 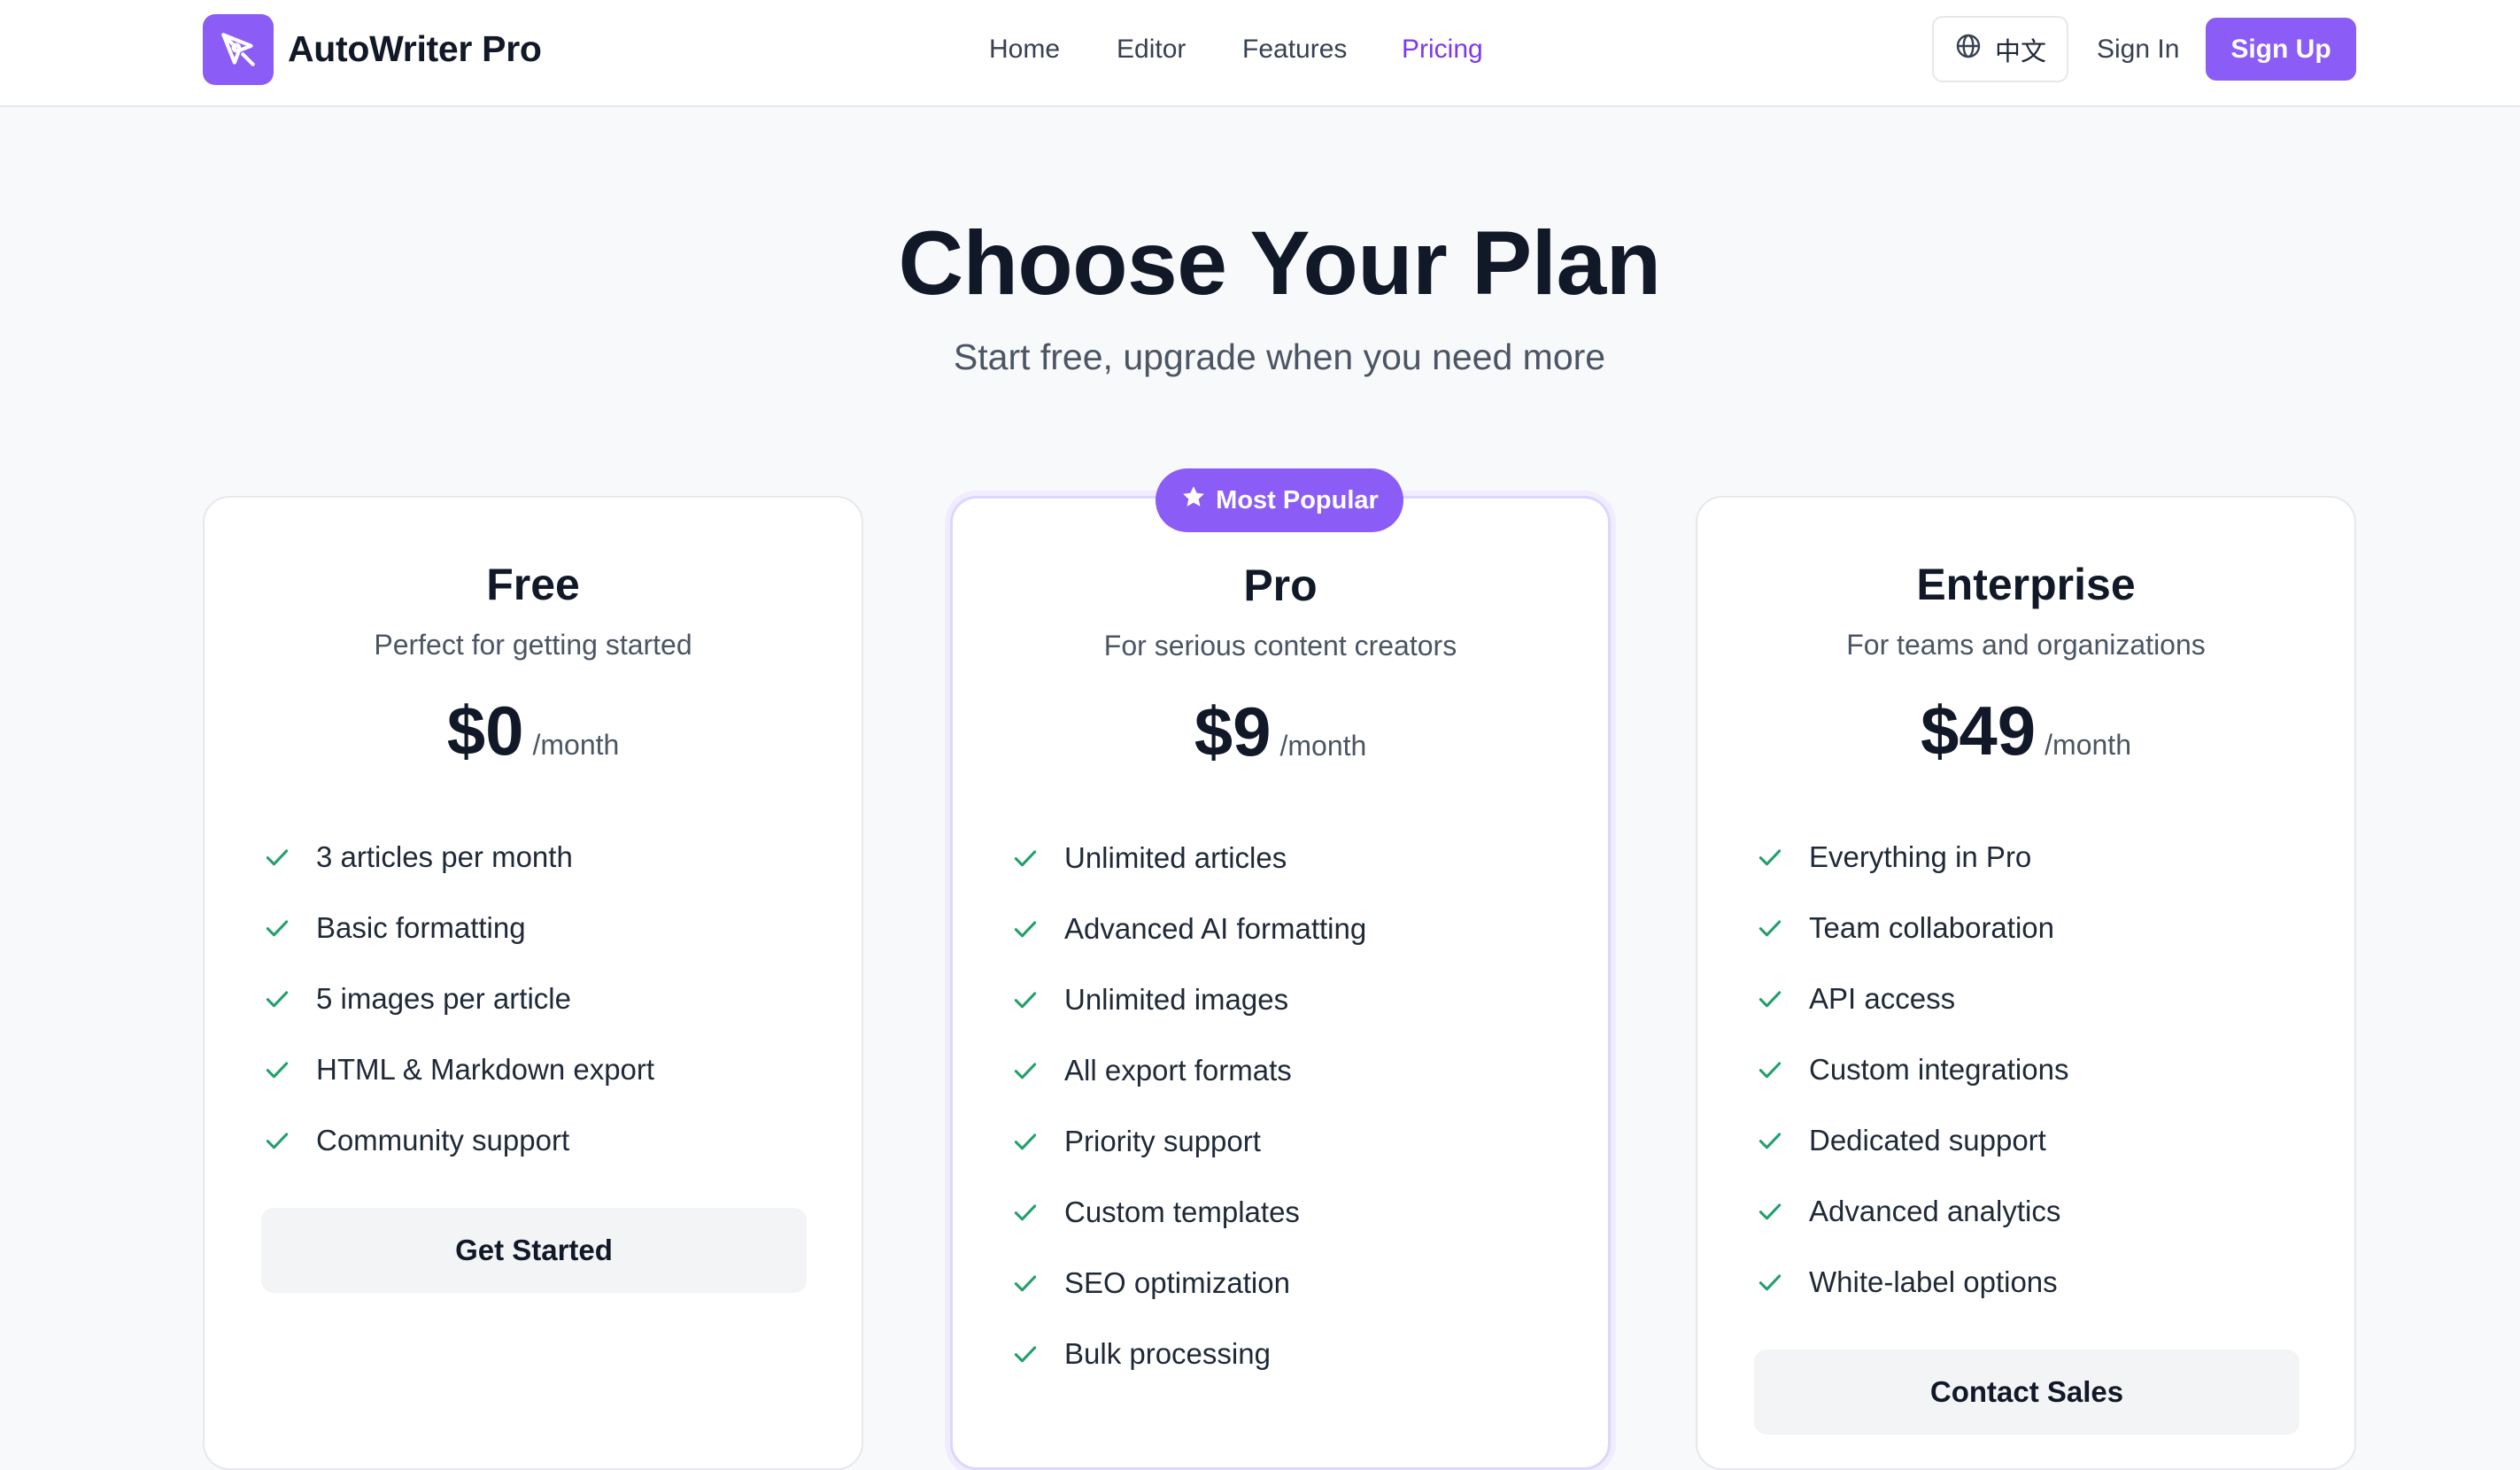 I want to click on nav-editor: Editor, so click(x=1151, y=49).